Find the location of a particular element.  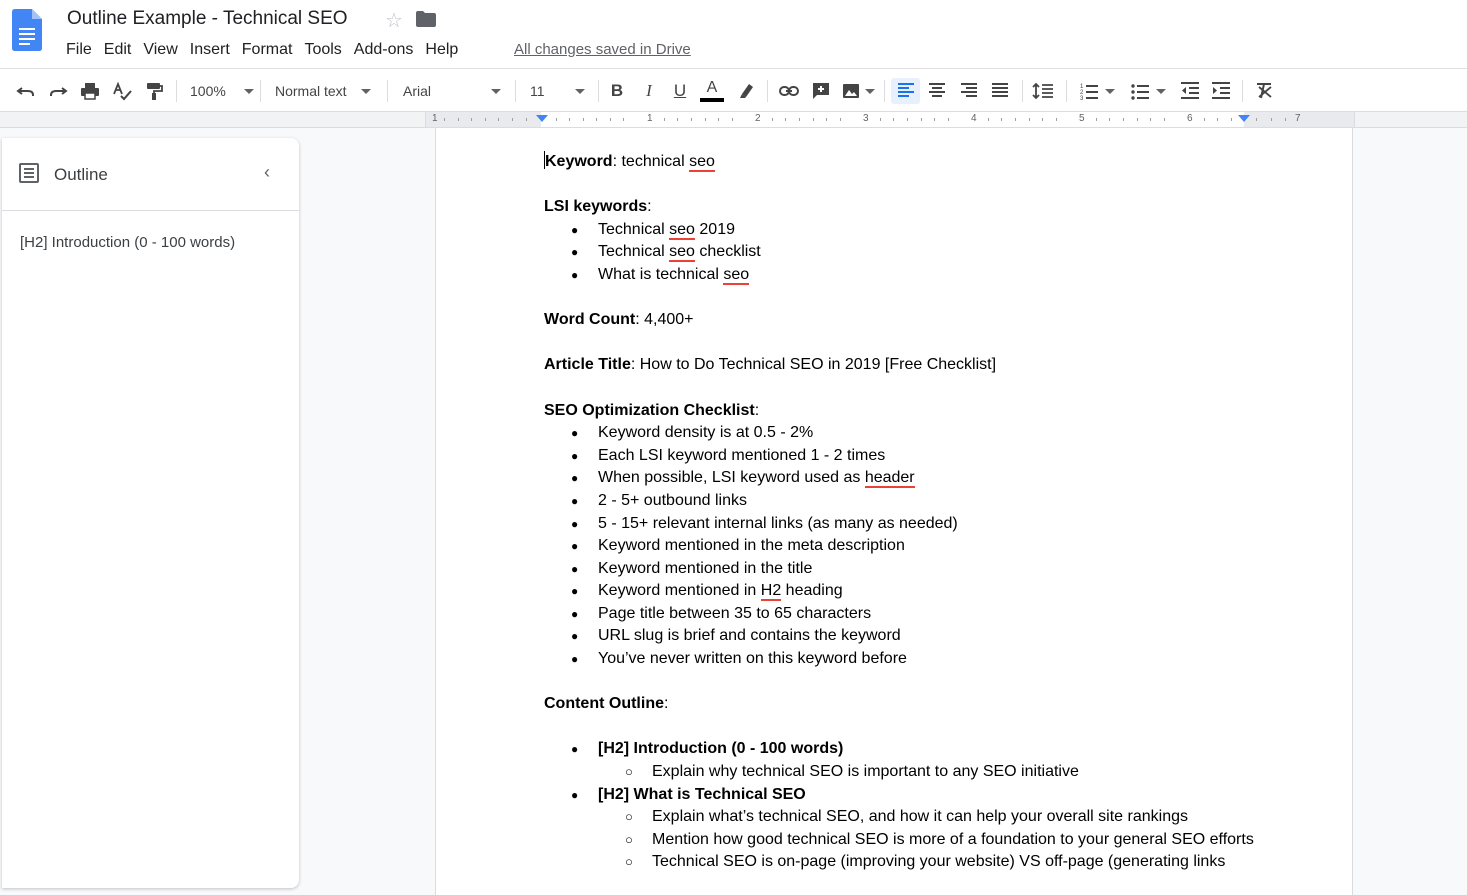

increase-indent-icon is located at coordinates (1221, 91).